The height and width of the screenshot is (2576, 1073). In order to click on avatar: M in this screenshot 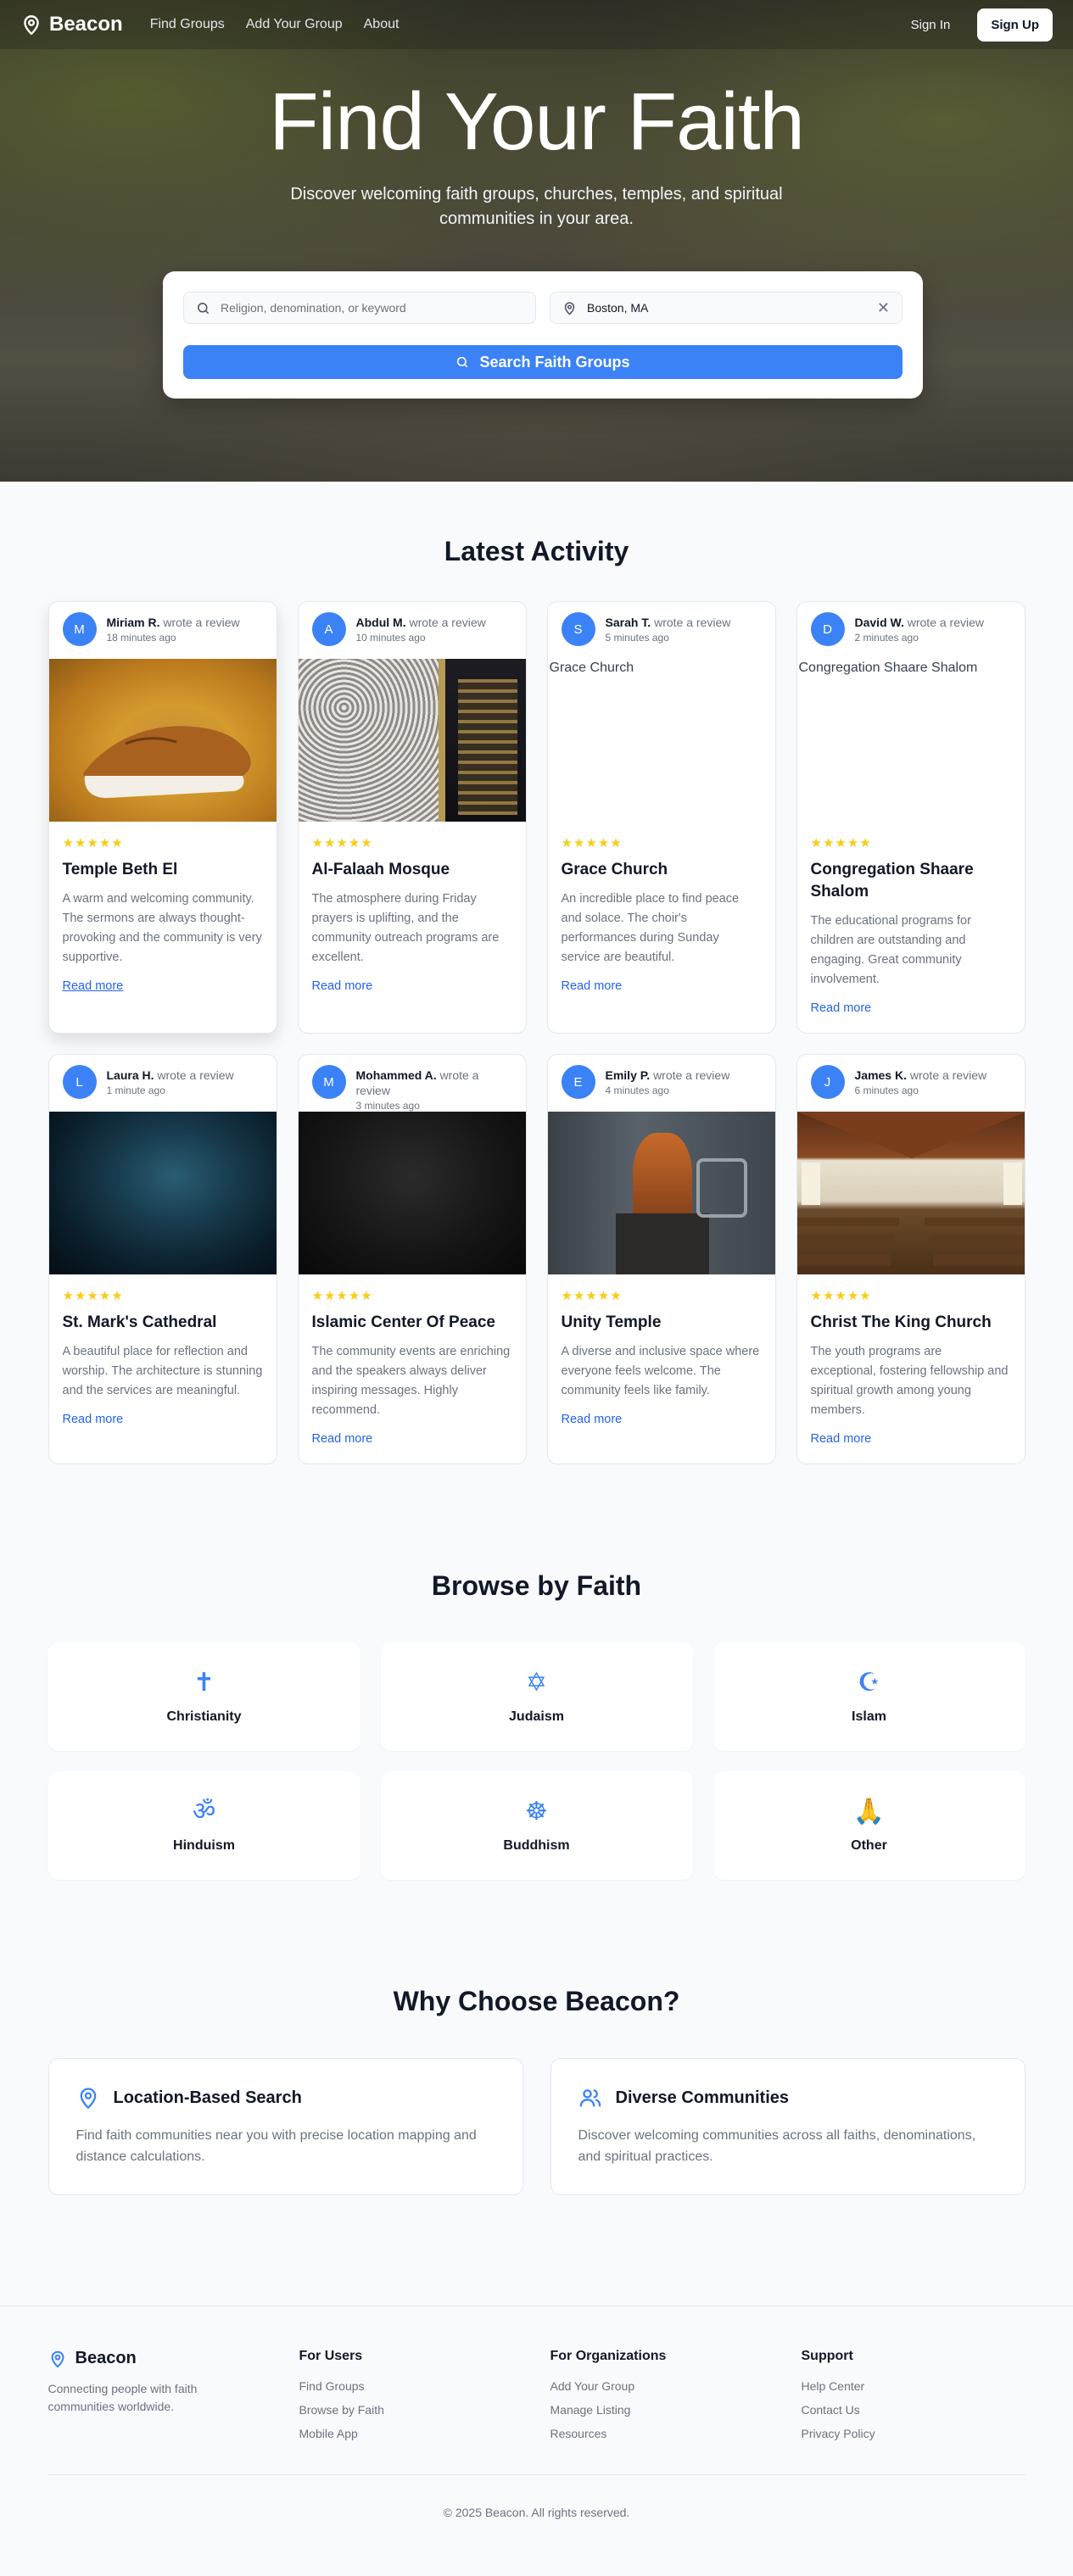, I will do `click(79, 629)`.